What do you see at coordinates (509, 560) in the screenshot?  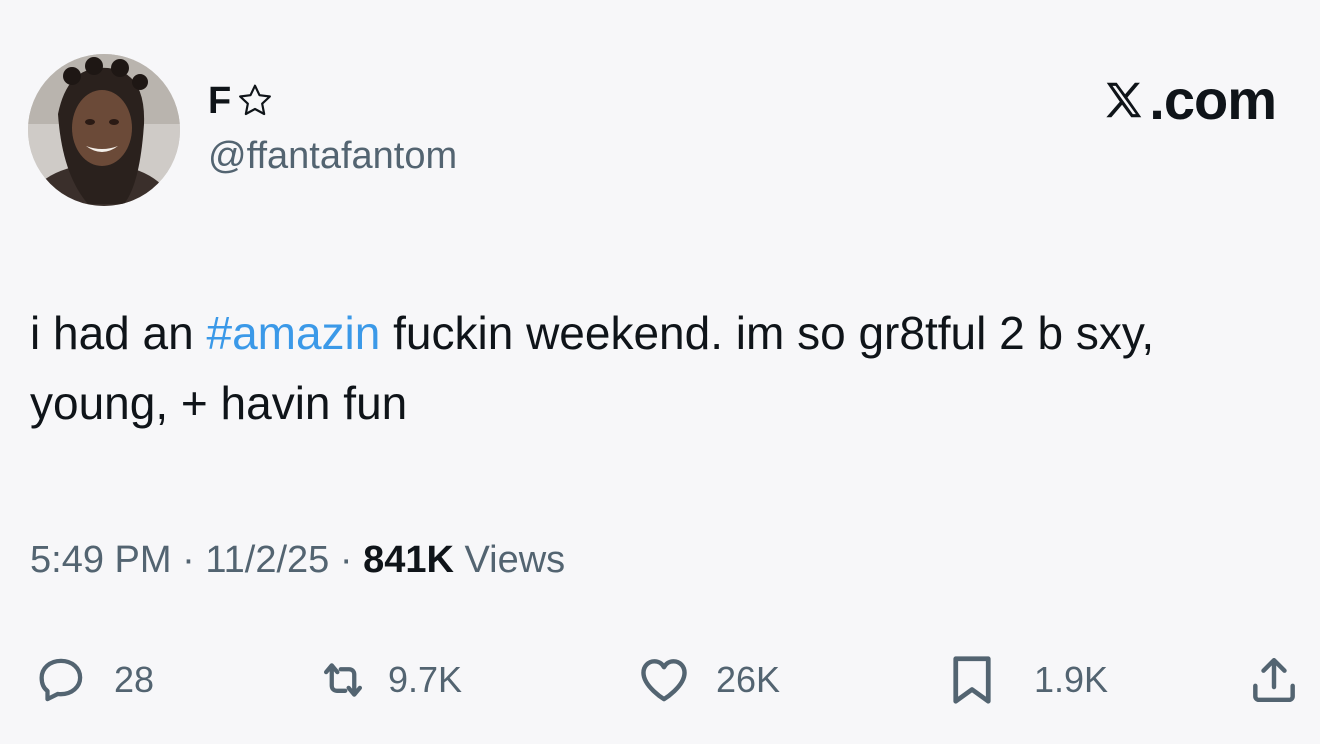 I see `views-label: Views` at bounding box center [509, 560].